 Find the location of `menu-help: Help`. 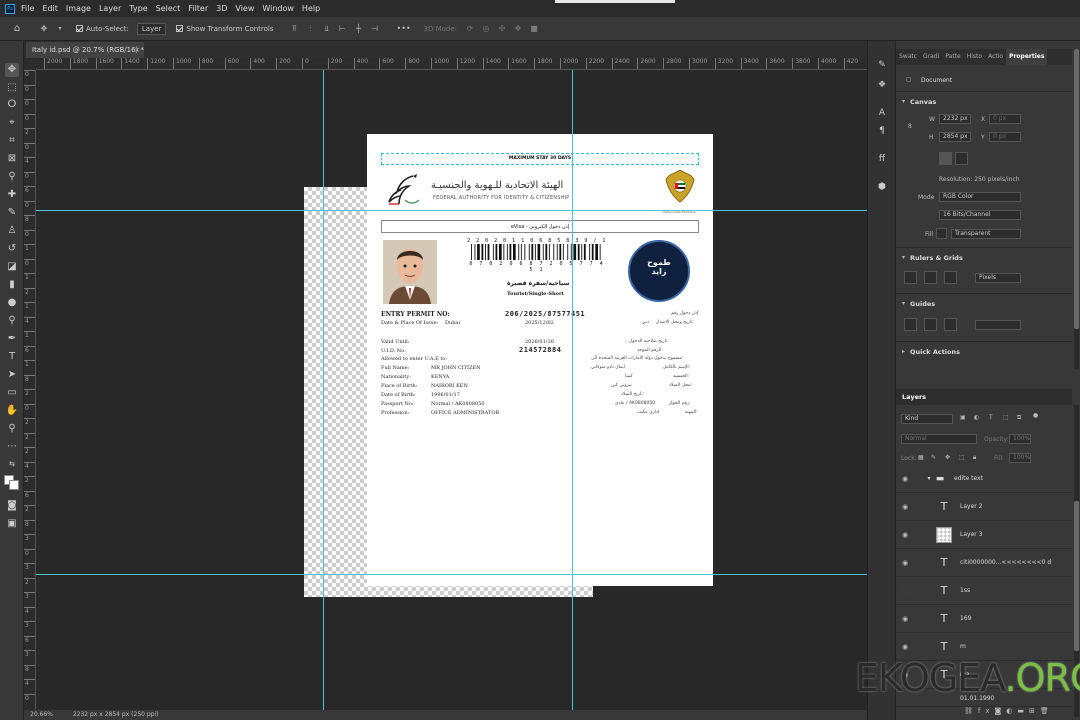

menu-help: Help is located at coordinates (311, 8).